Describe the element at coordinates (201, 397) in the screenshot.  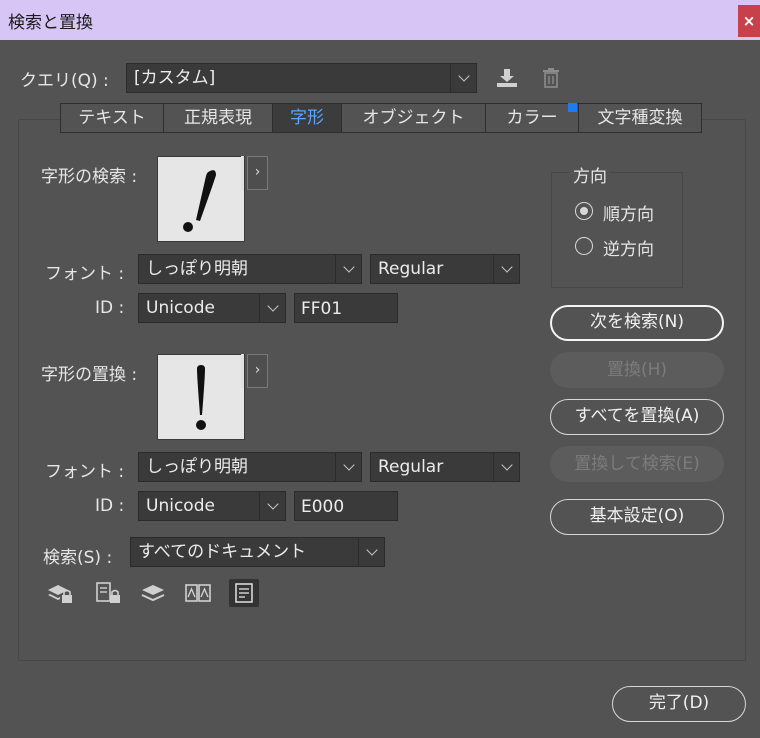
I see `replace-glyph-preview` at that location.